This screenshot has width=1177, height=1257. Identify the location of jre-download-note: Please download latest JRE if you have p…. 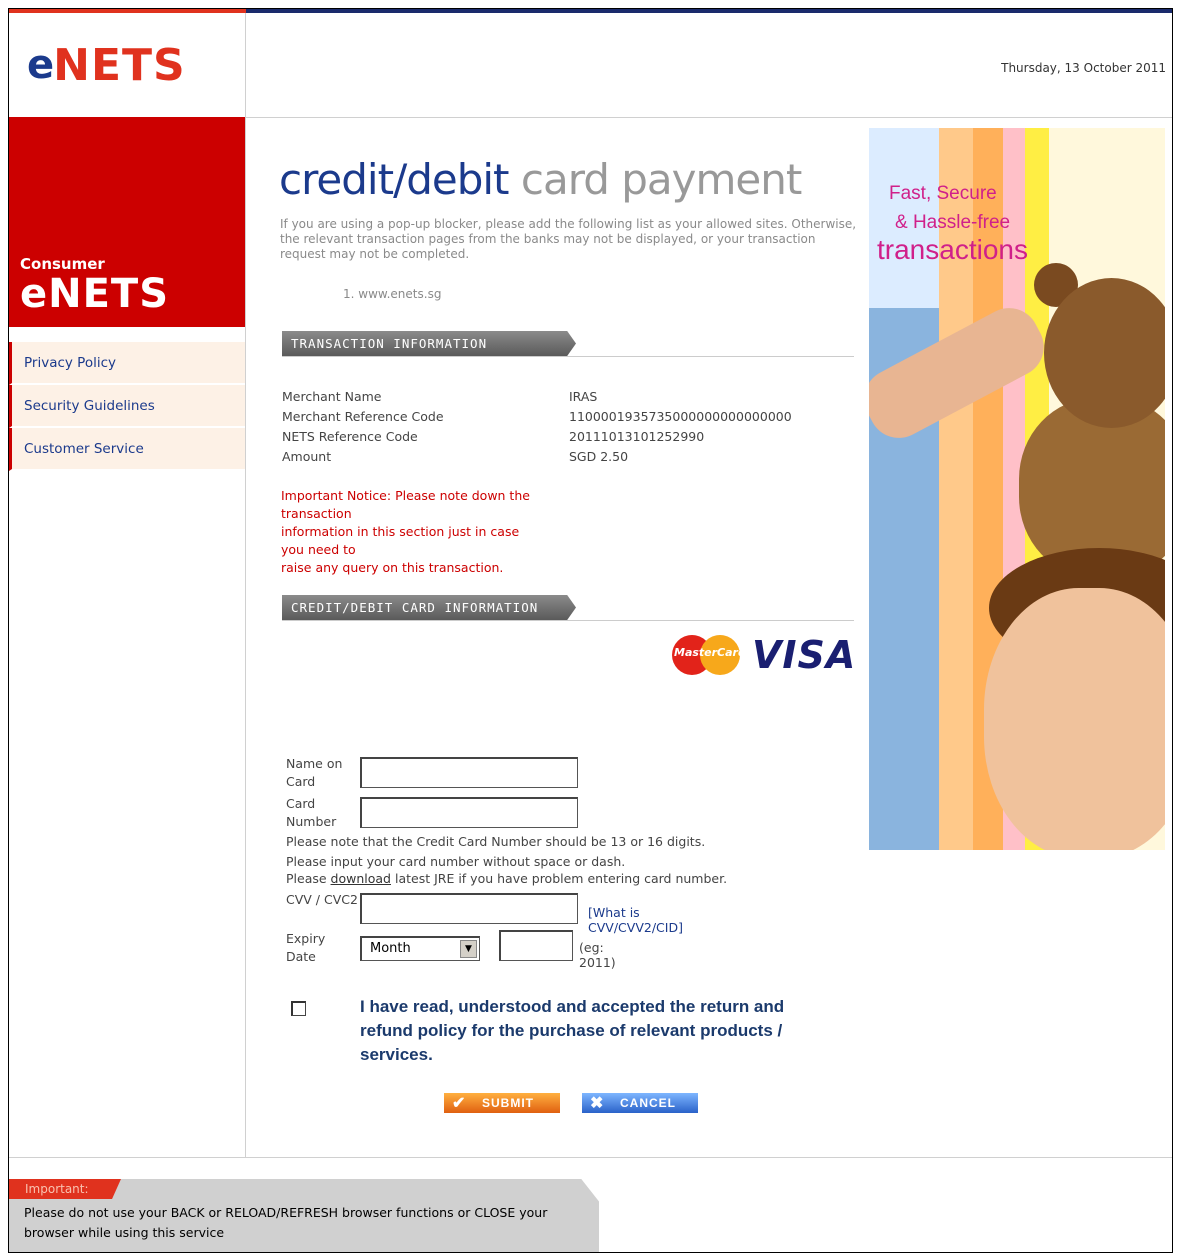
(507, 878).